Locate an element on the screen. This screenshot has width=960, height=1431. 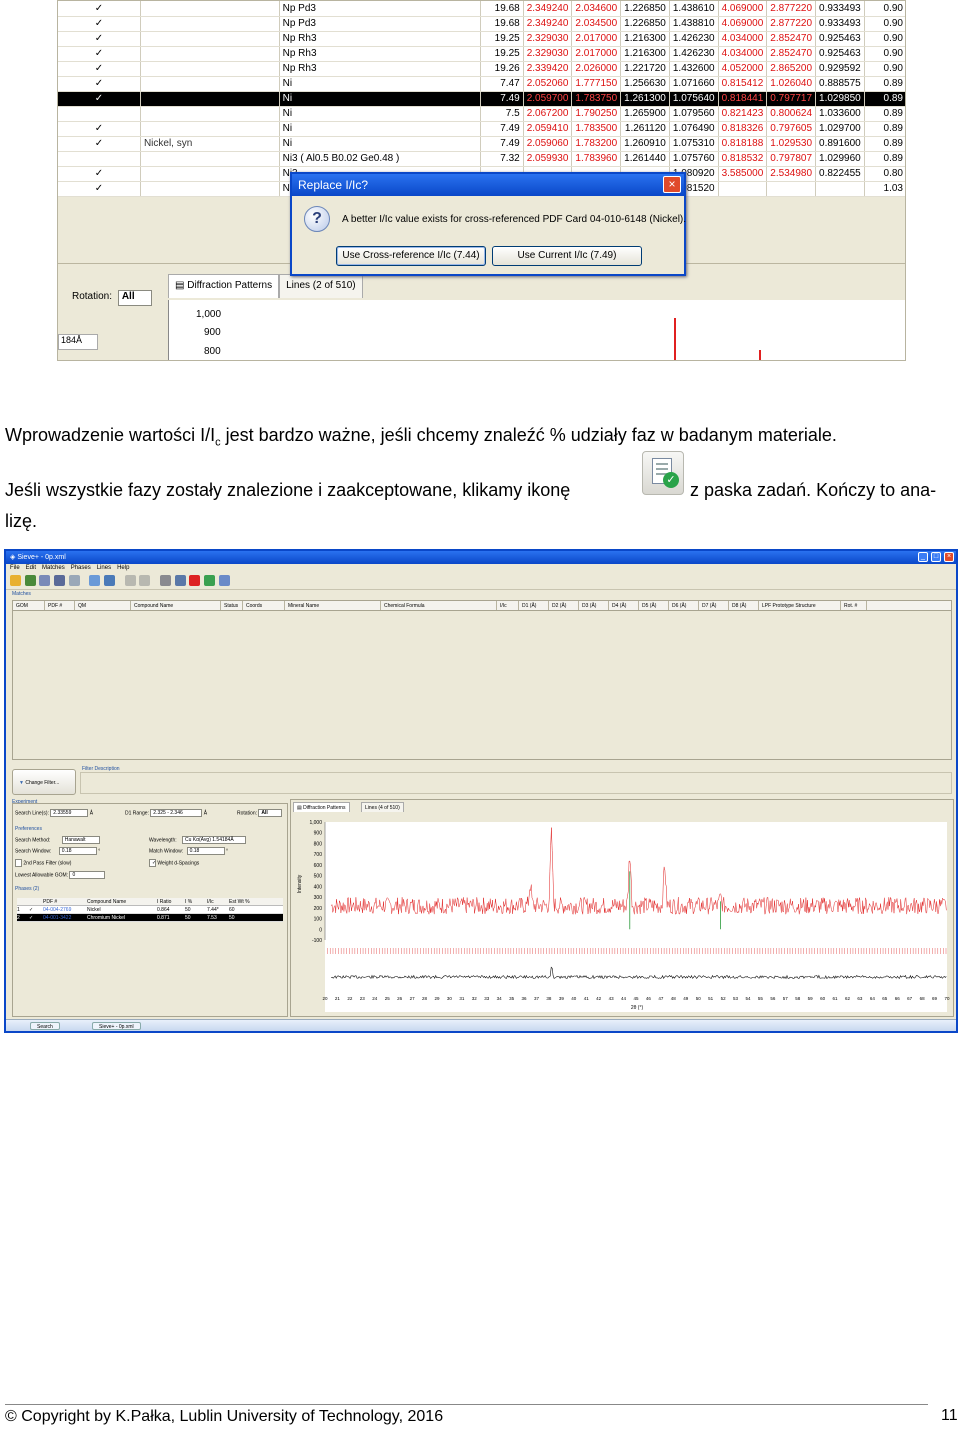
undo-icon is located at coordinates (130, 580).